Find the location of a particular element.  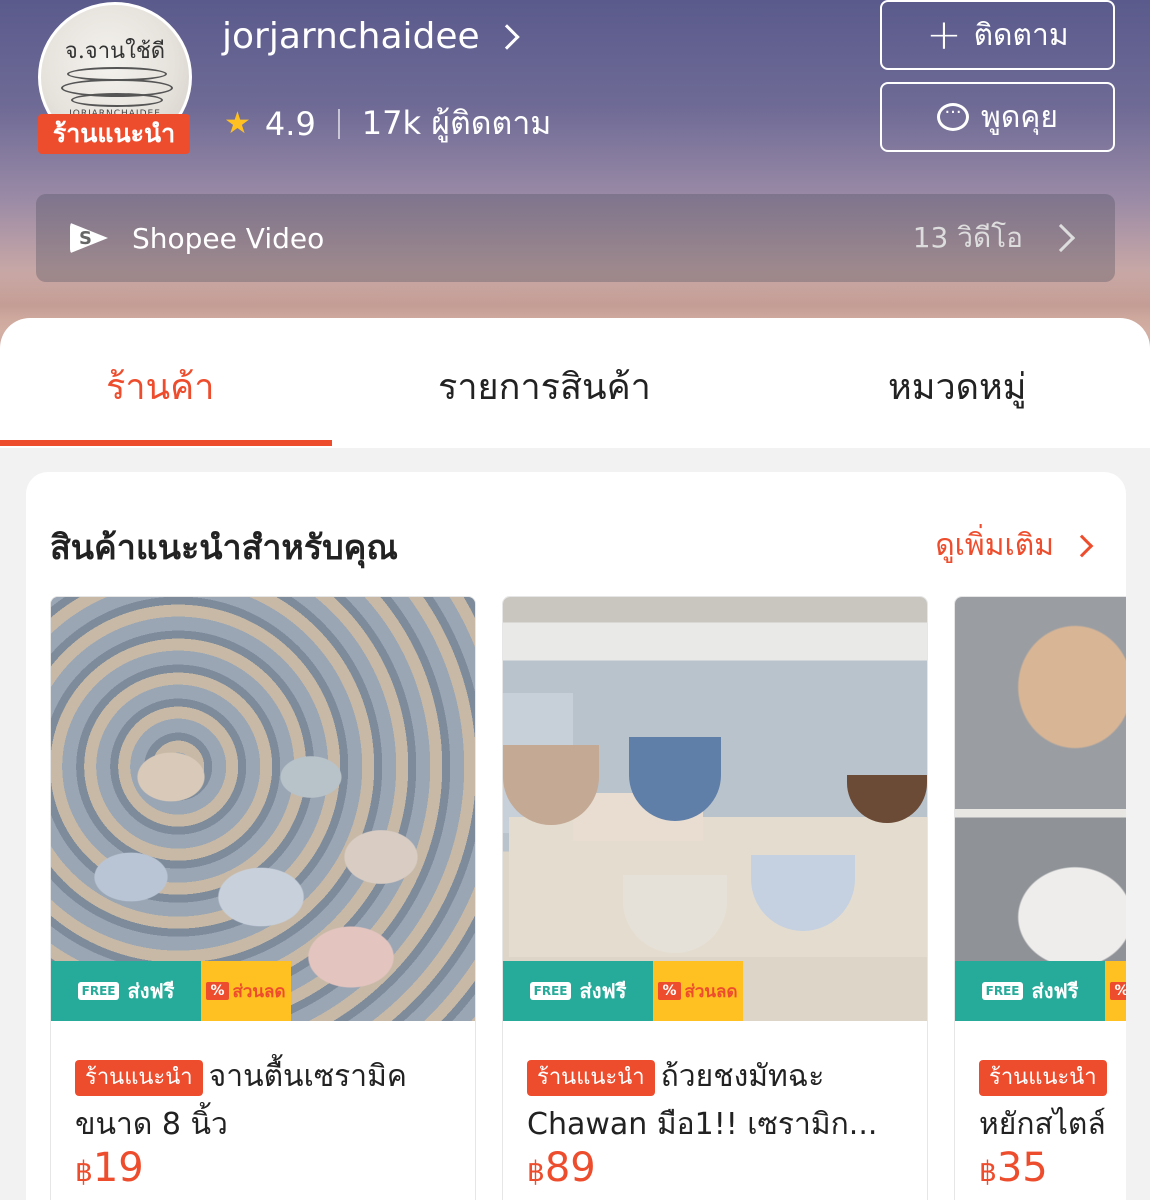

tab-products: รายการสินค้า is located at coordinates (544, 386).